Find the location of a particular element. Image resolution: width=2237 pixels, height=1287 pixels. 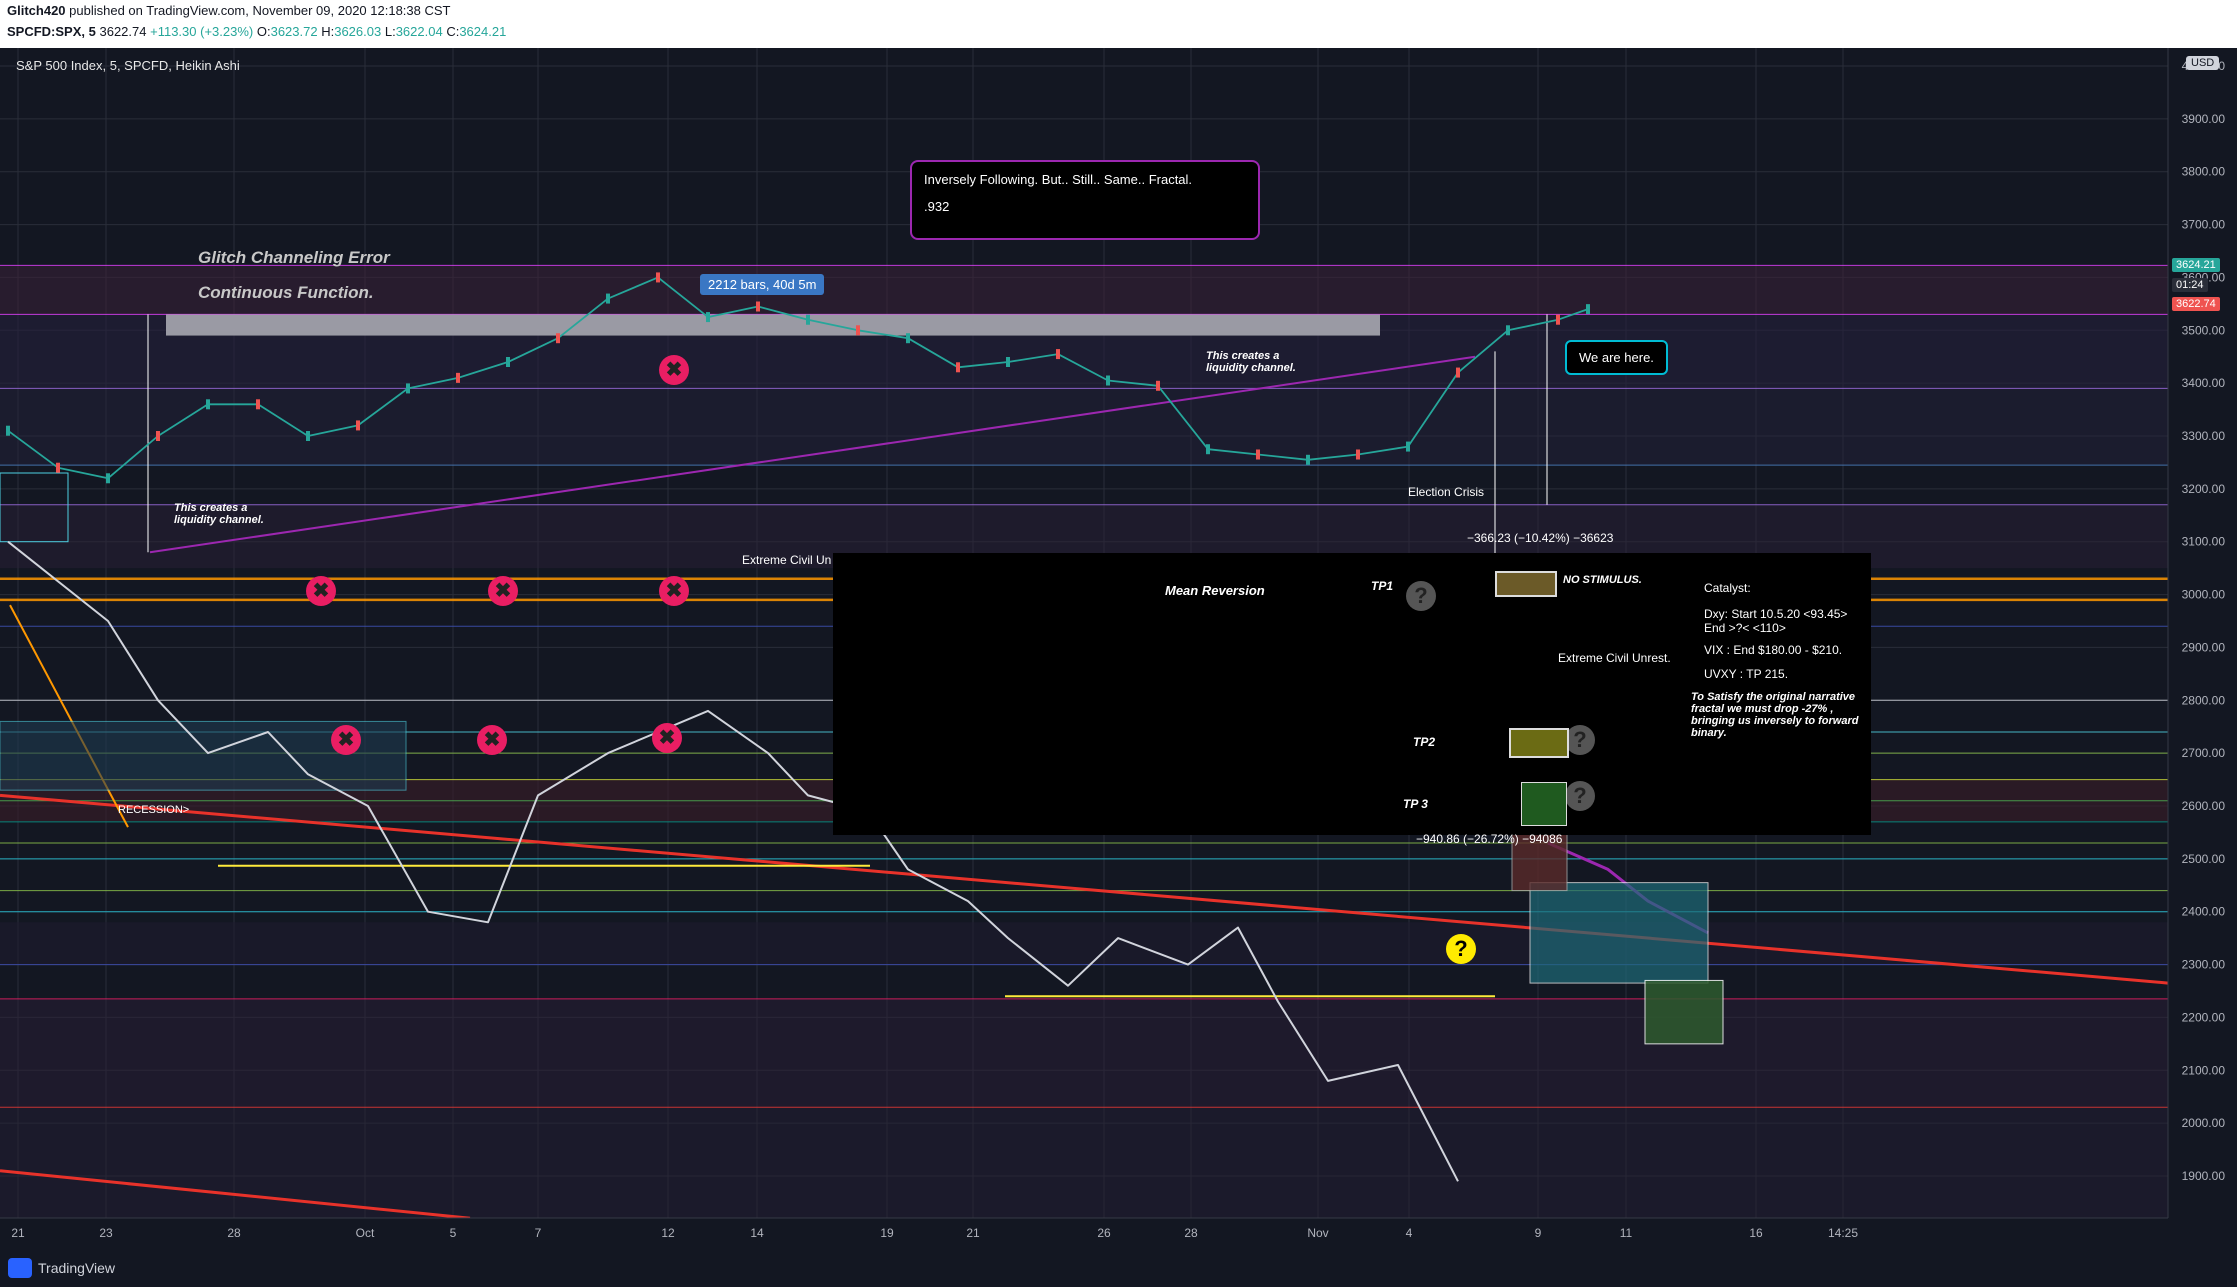

price-tick-label: 3200.00 is located at coordinates (2204, 489).